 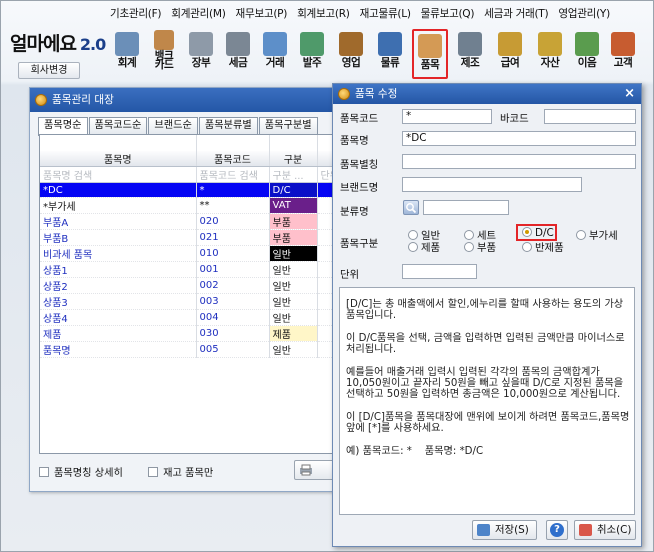 I want to click on table-row: *DC * D/C, so click(x=198, y=190).